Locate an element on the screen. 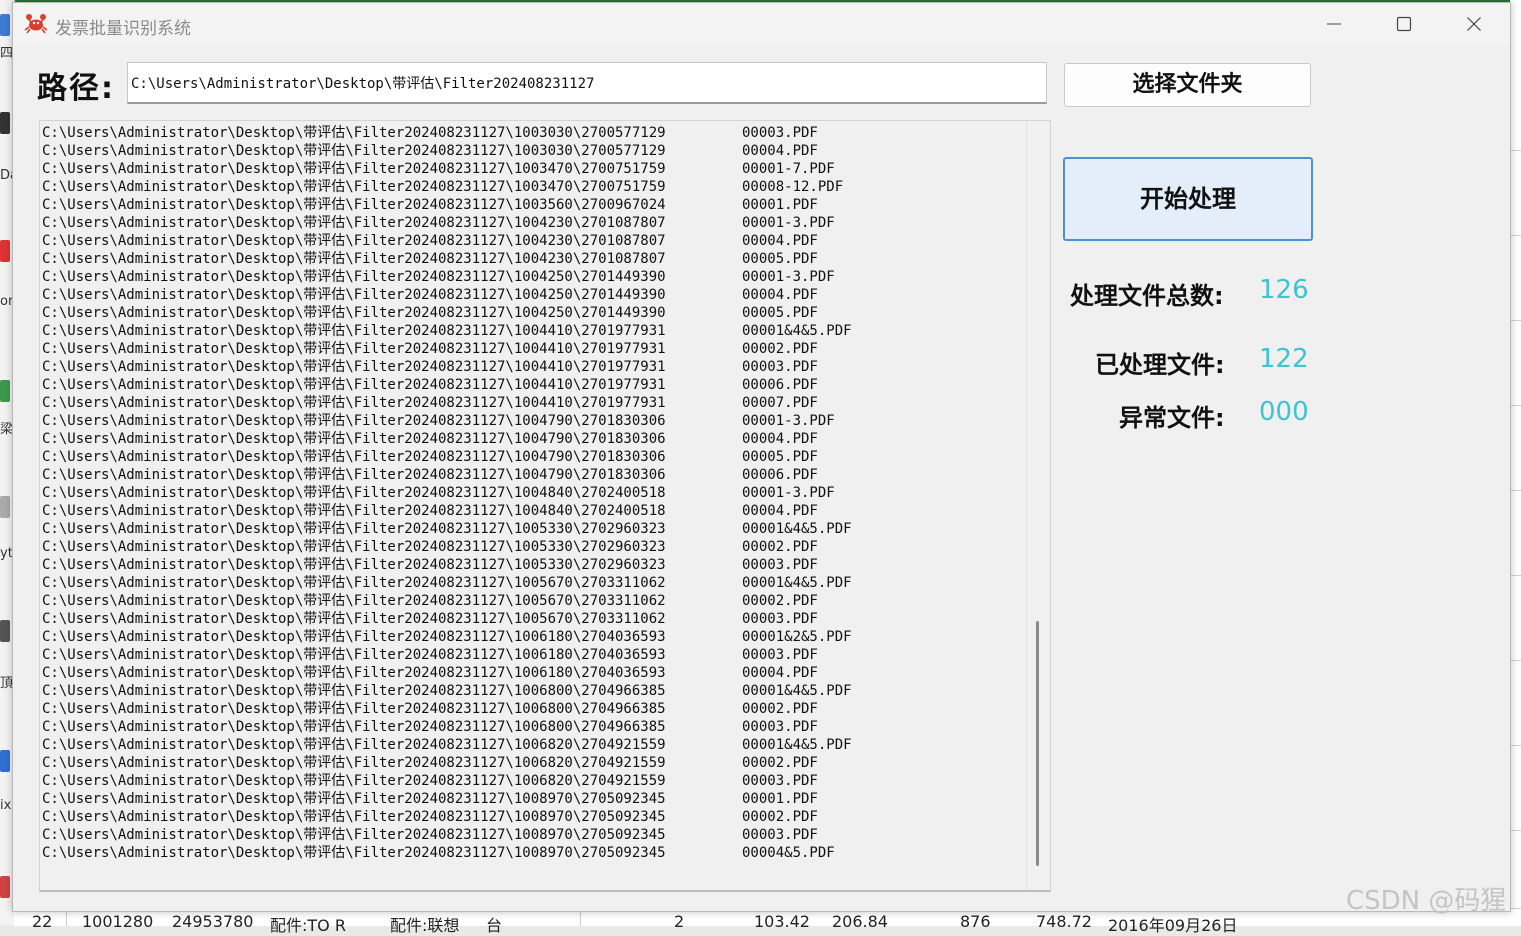 The image size is (1521, 936). desktop-text-fragment: or is located at coordinates (6, 301).